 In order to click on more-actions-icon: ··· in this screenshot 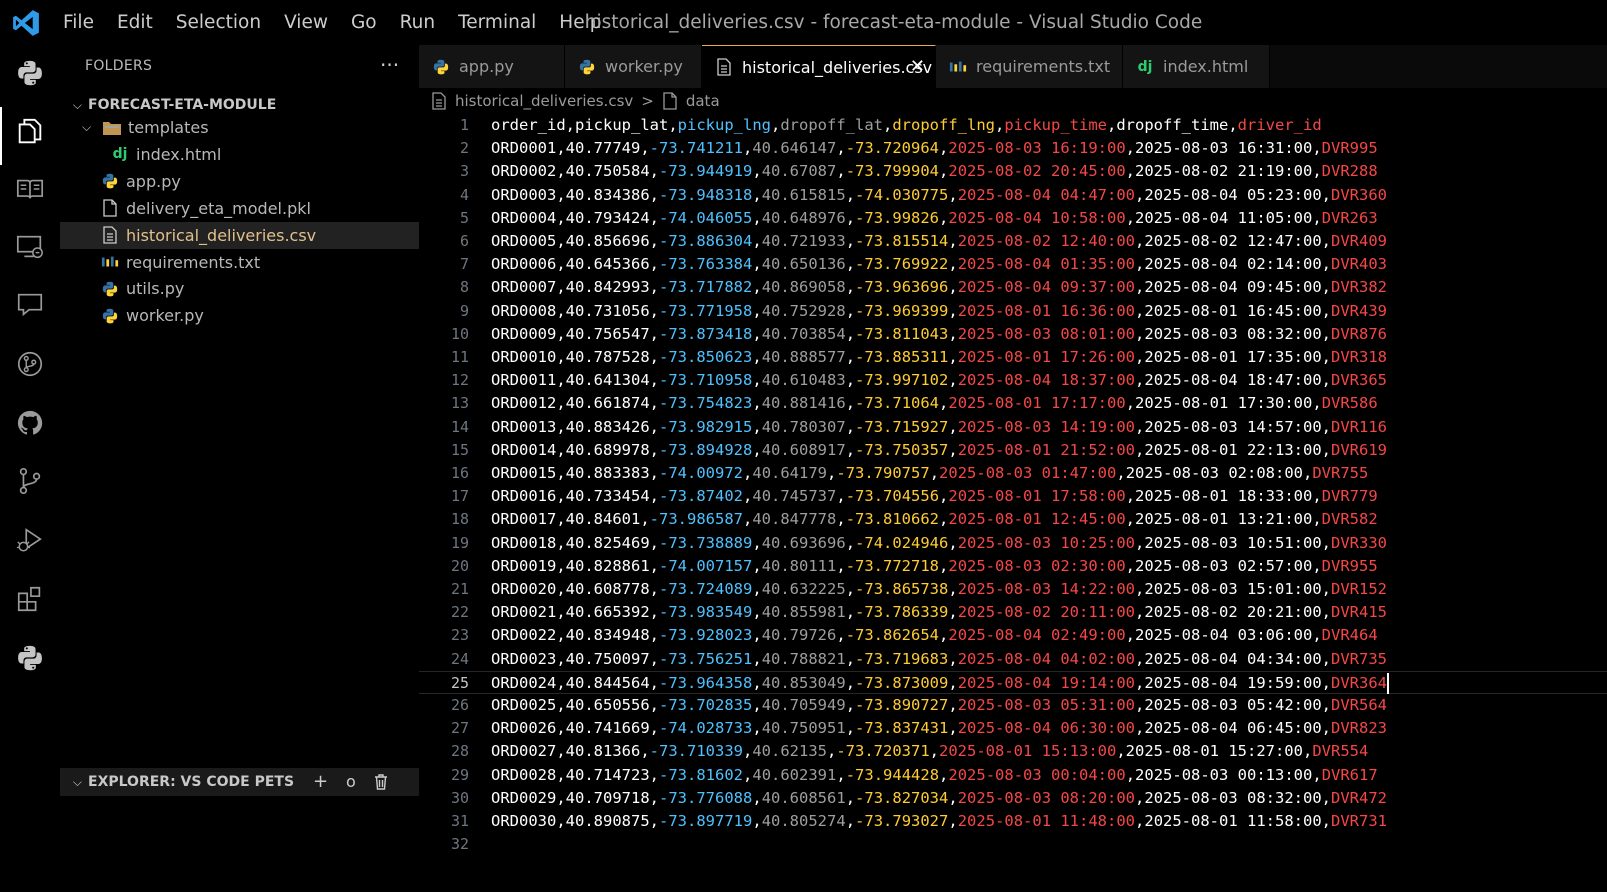, I will do `click(389, 65)`.